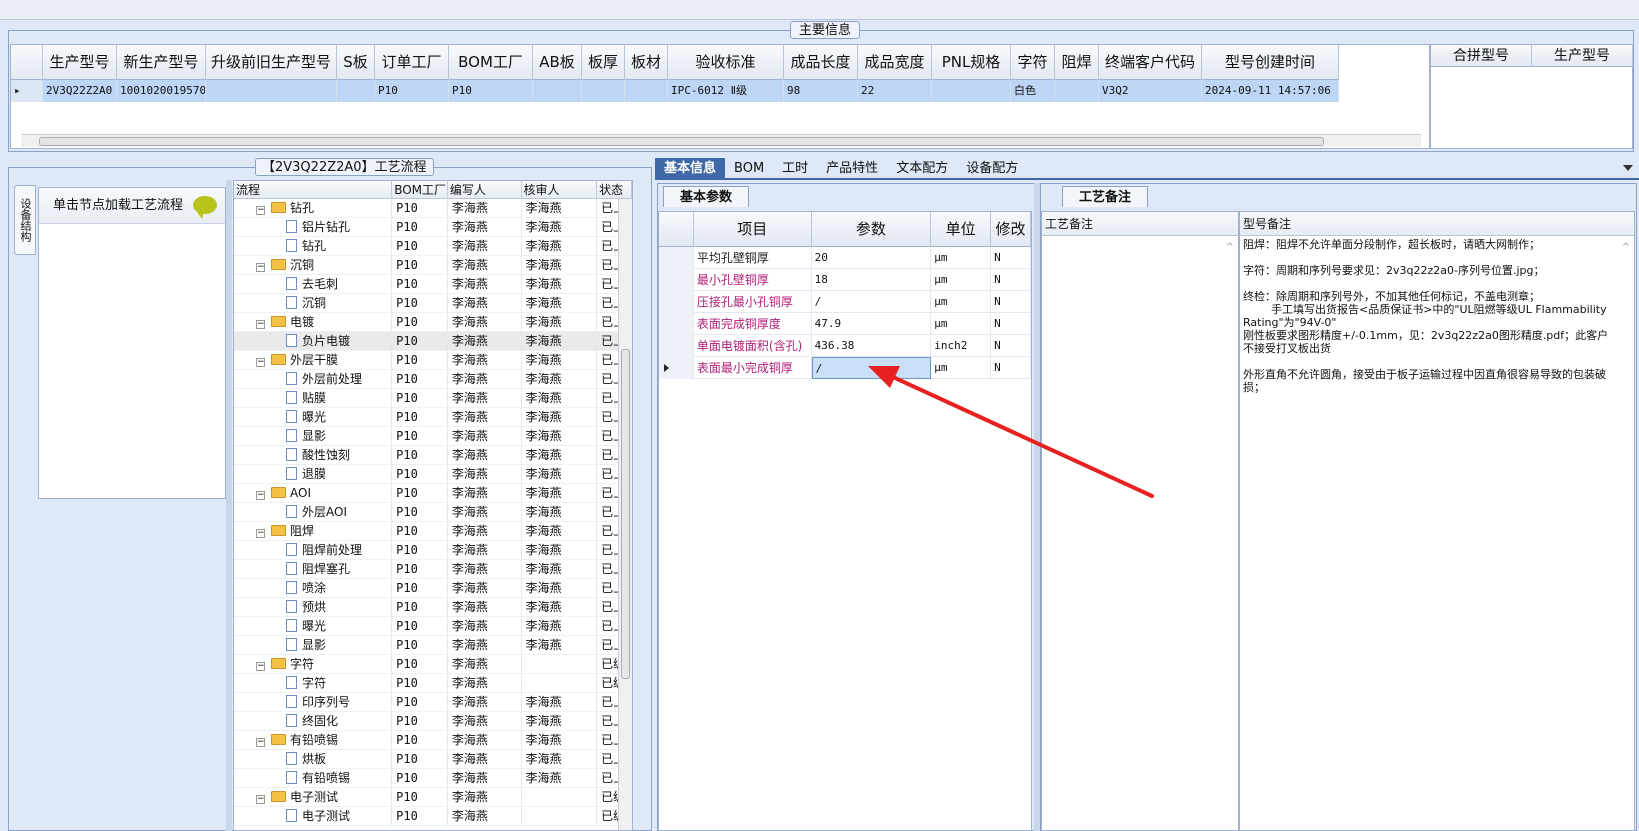 The width and height of the screenshot is (1639, 831). I want to click on tree-node: − 钻孔, so click(313, 208).